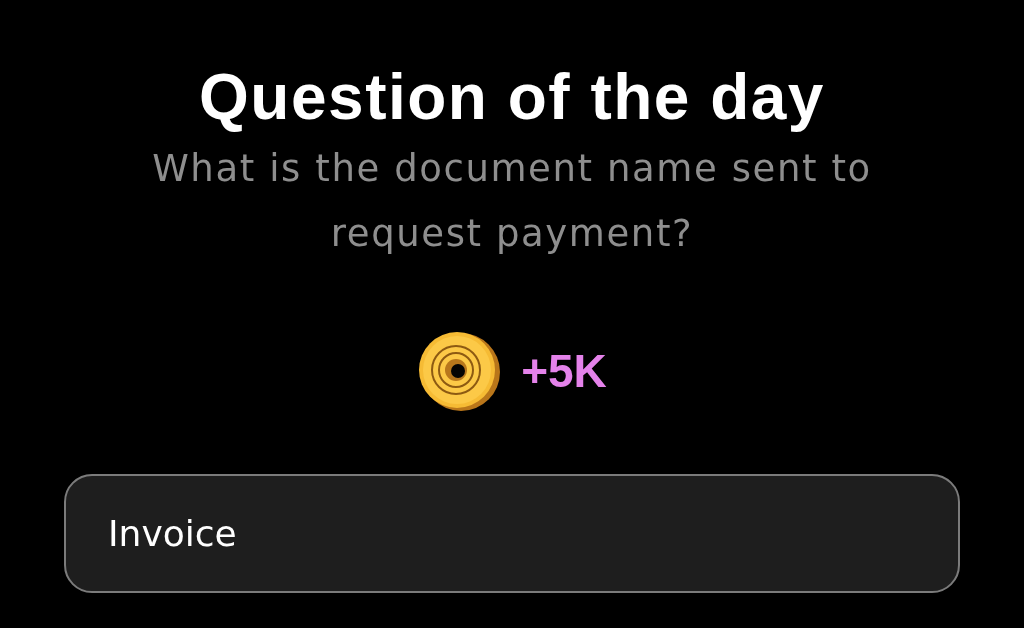 Image resolution: width=1024 pixels, height=628 pixels. What do you see at coordinates (459, 371) in the screenshot?
I see `coin-icon` at bounding box center [459, 371].